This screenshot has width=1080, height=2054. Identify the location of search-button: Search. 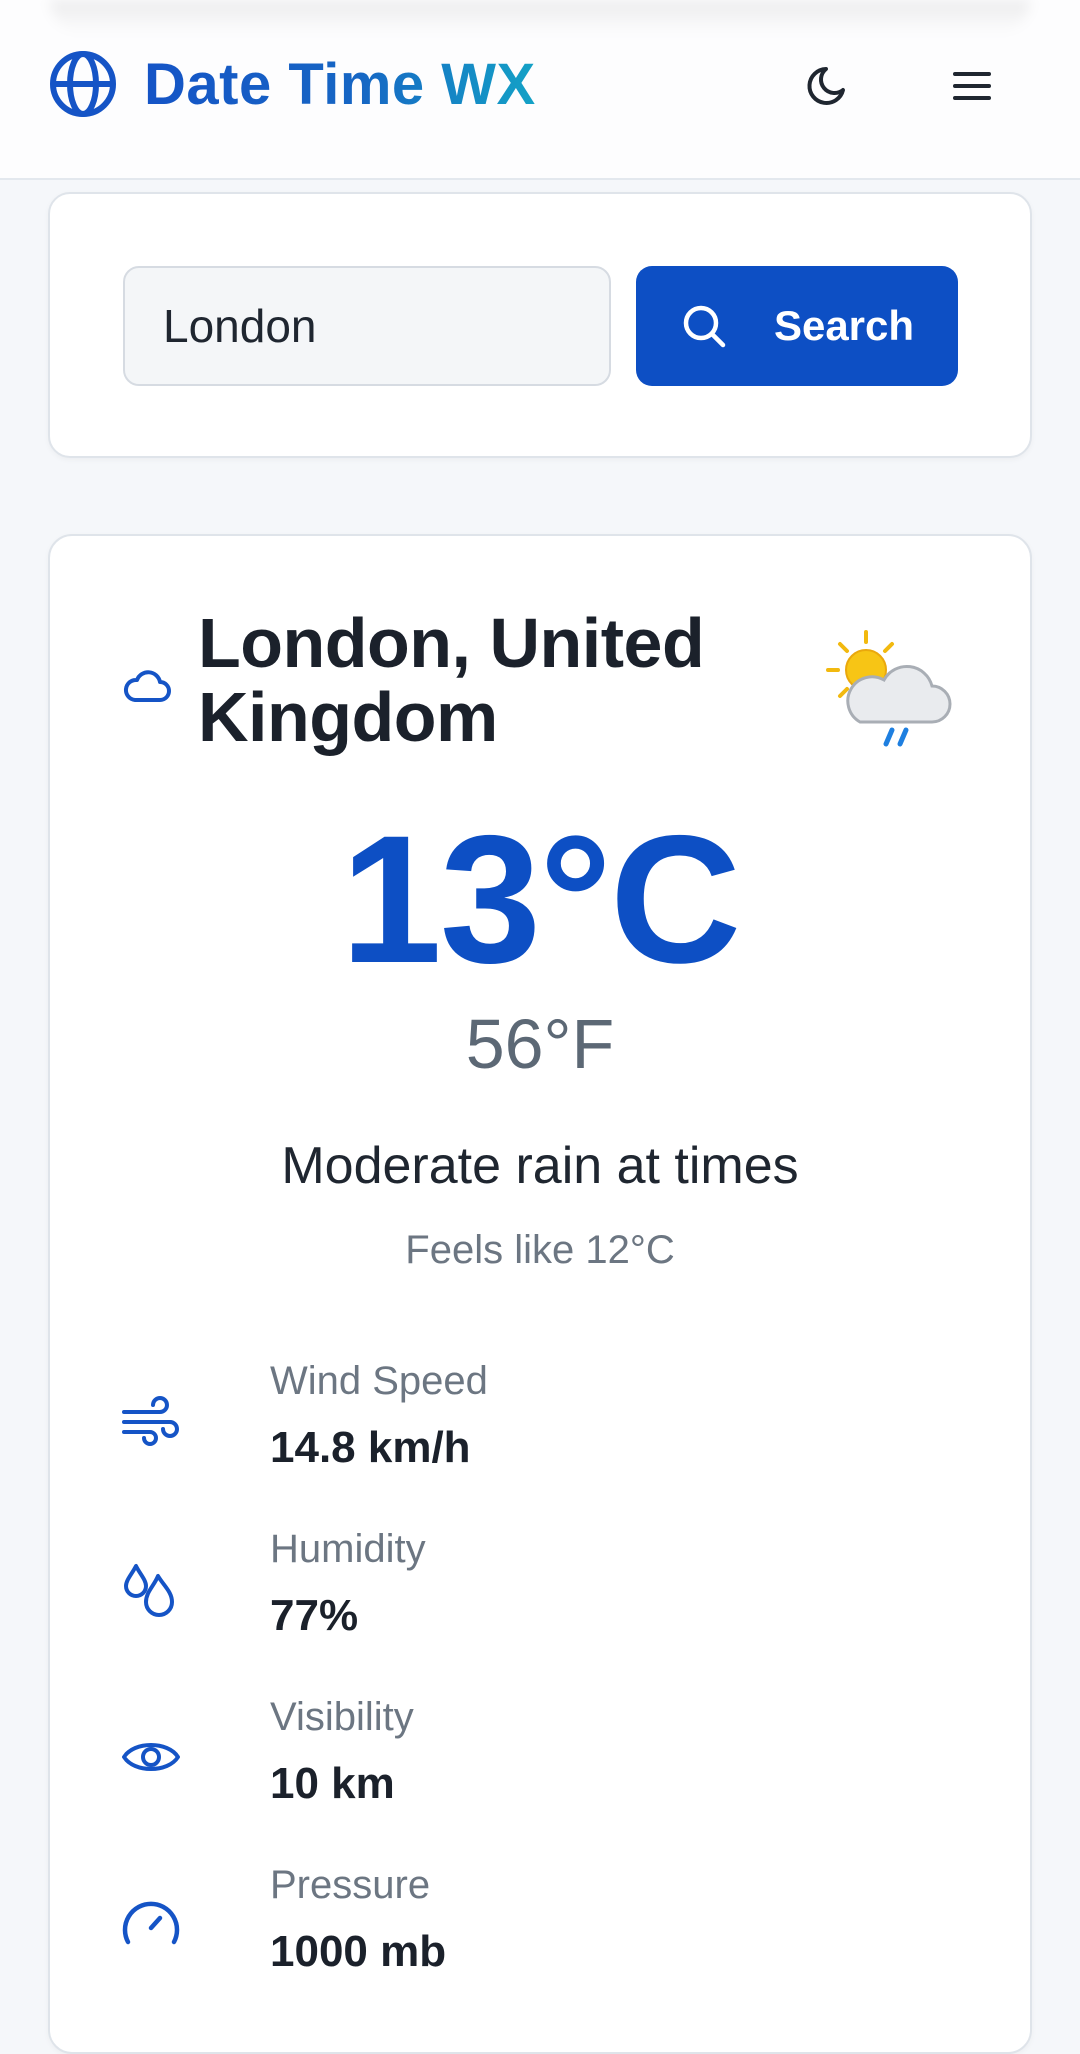
(797, 326).